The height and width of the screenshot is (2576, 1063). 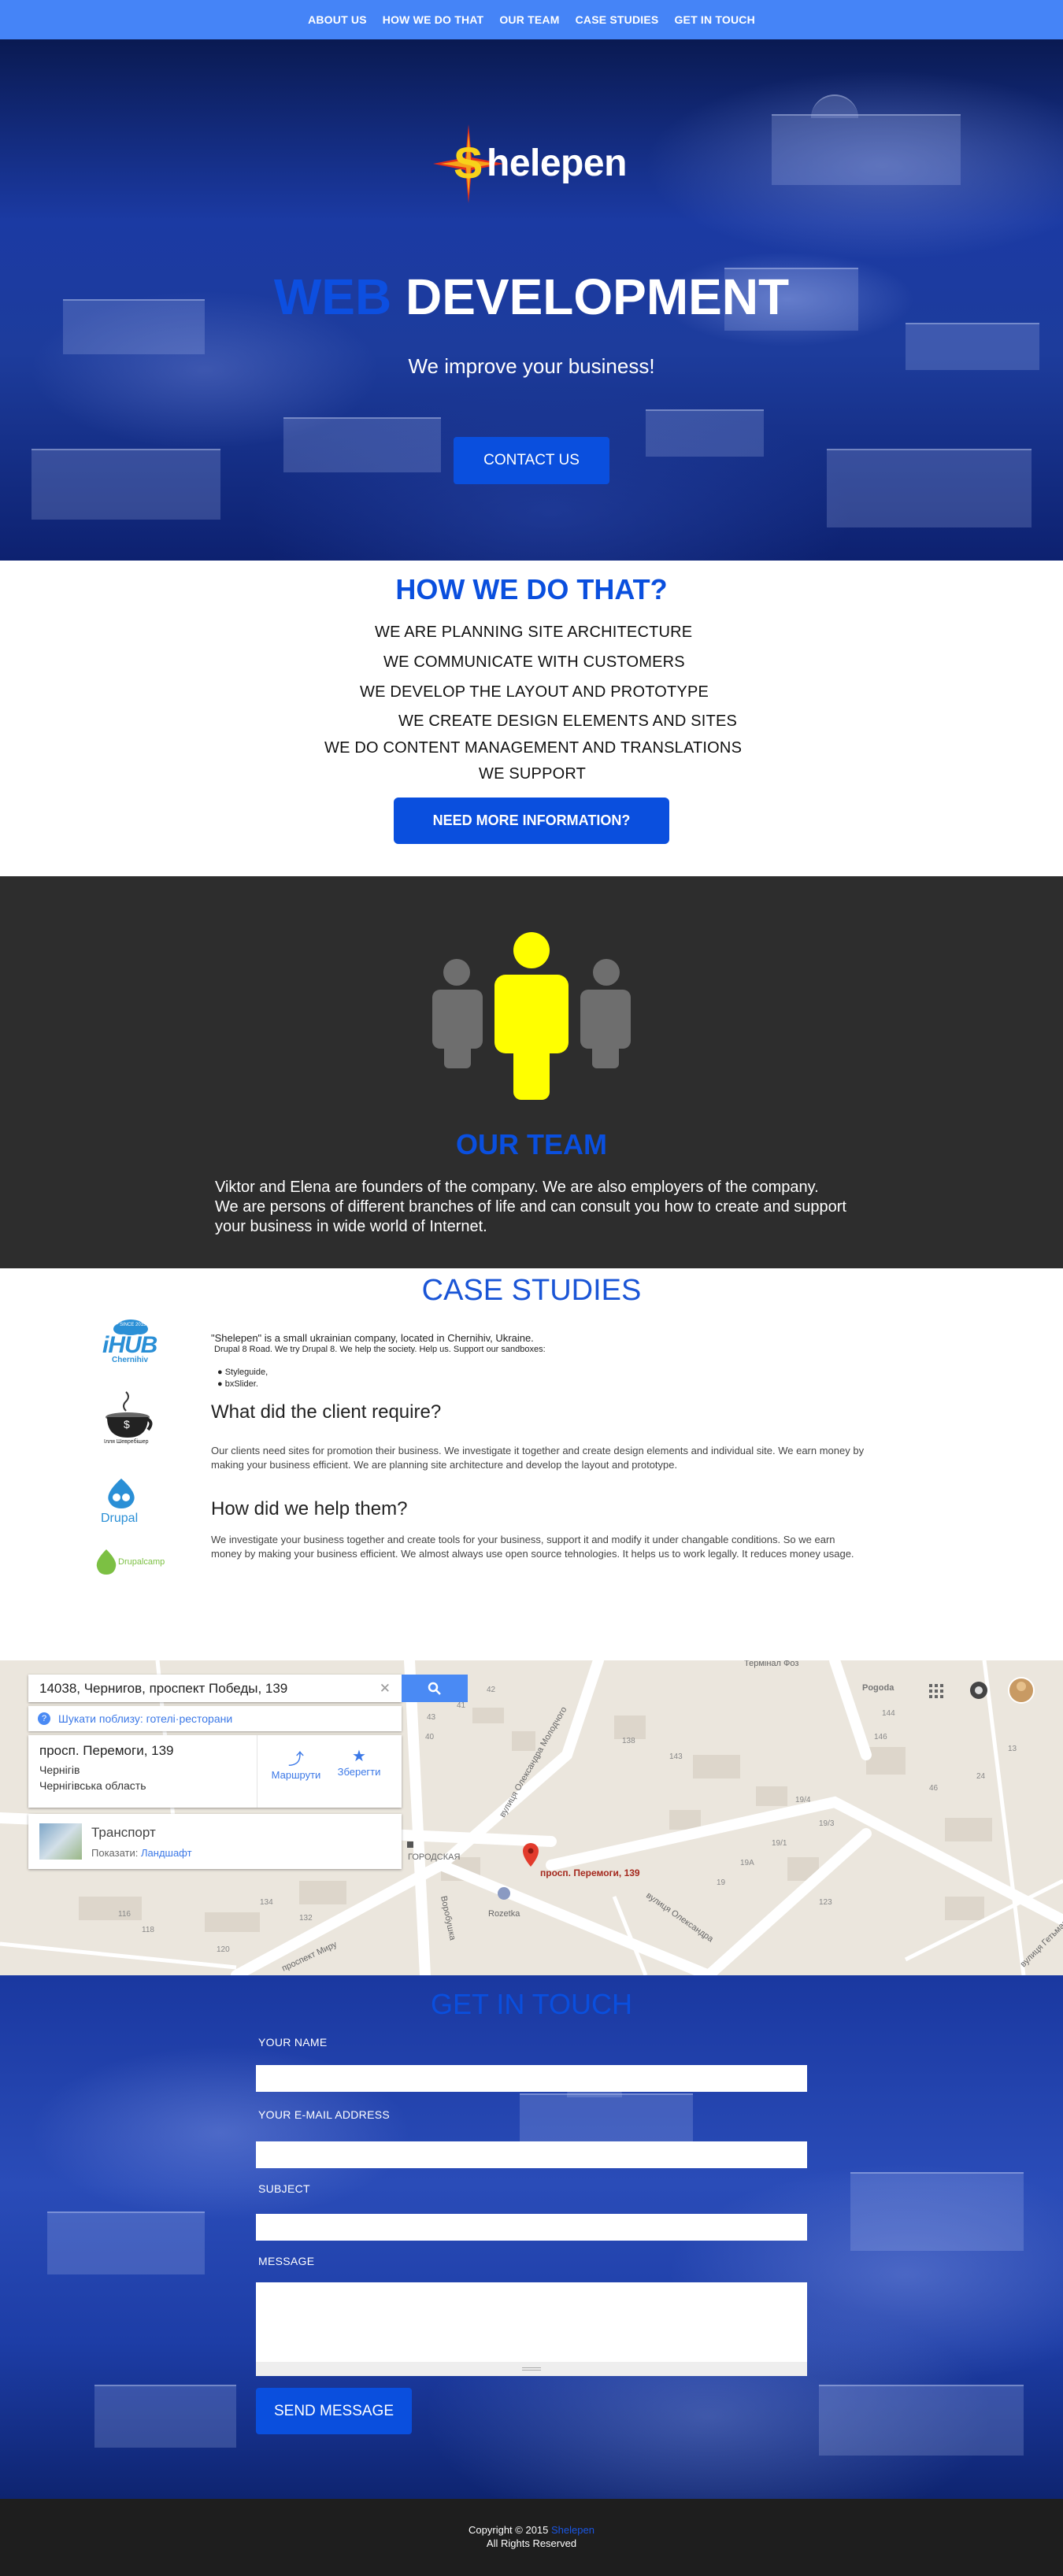 I want to click on footer-rights: All Rights Reserved, so click(x=531, y=2543).